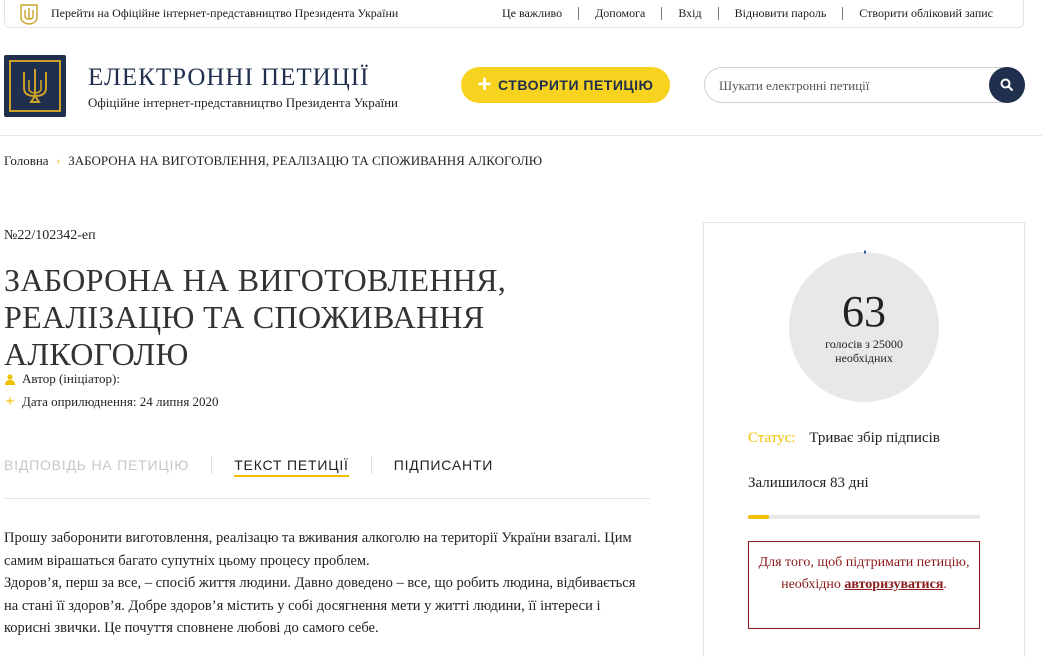 This screenshot has width=1042, height=657. What do you see at coordinates (864, 517) in the screenshot?
I see `time-progress-bar` at bounding box center [864, 517].